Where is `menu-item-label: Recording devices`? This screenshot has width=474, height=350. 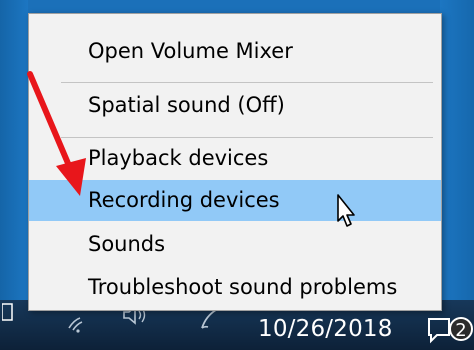 menu-item-label: Recording devices is located at coordinates (184, 200).